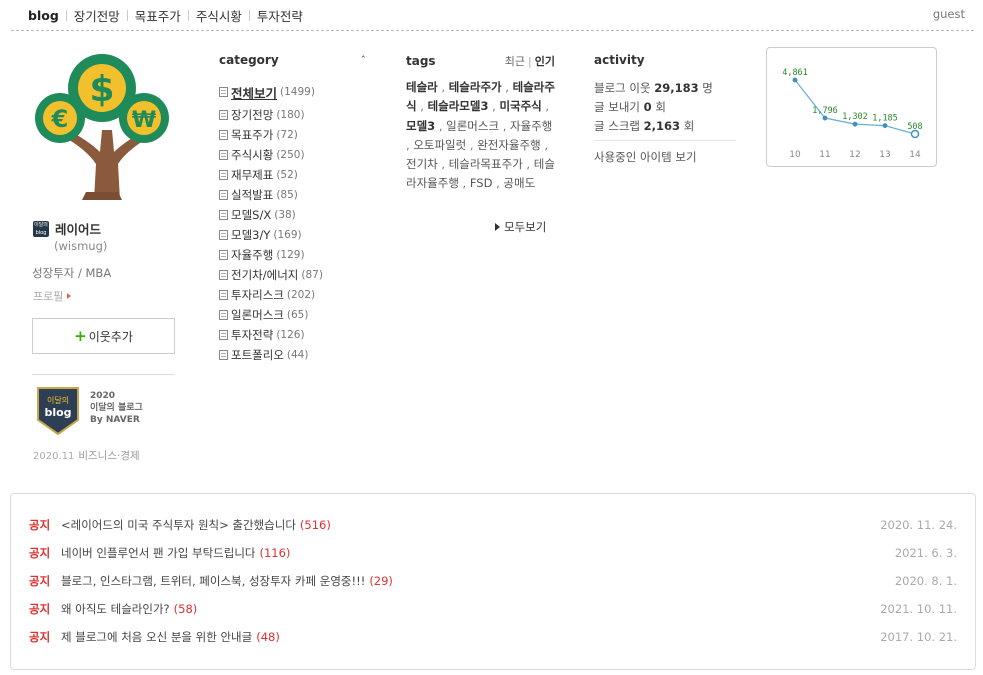 The image size is (983, 675). Describe the element at coordinates (102, 126) in the screenshot. I see `money-tree-icon: € ₩ $` at that location.